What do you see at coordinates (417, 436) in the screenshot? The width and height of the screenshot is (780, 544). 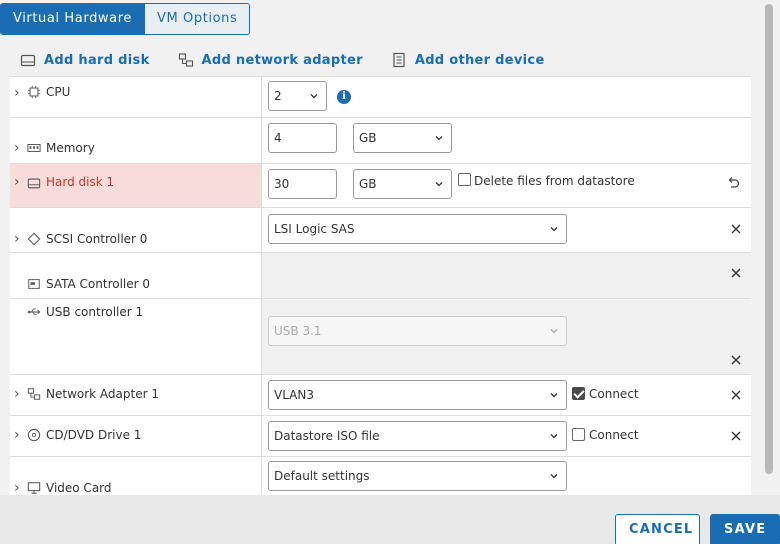 I see `cdrom-source-select: Datastore ISO file` at bounding box center [417, 436].